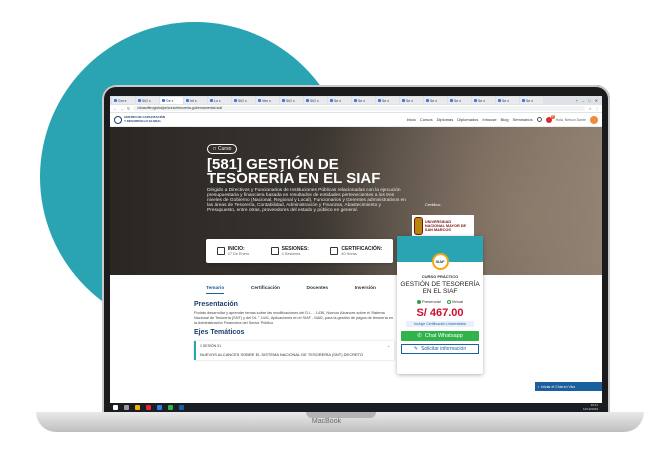  Describe the element at coordinates (590, 407) in the screenshot. I see `system-clock: 19:21 12/12/2019` at that location.